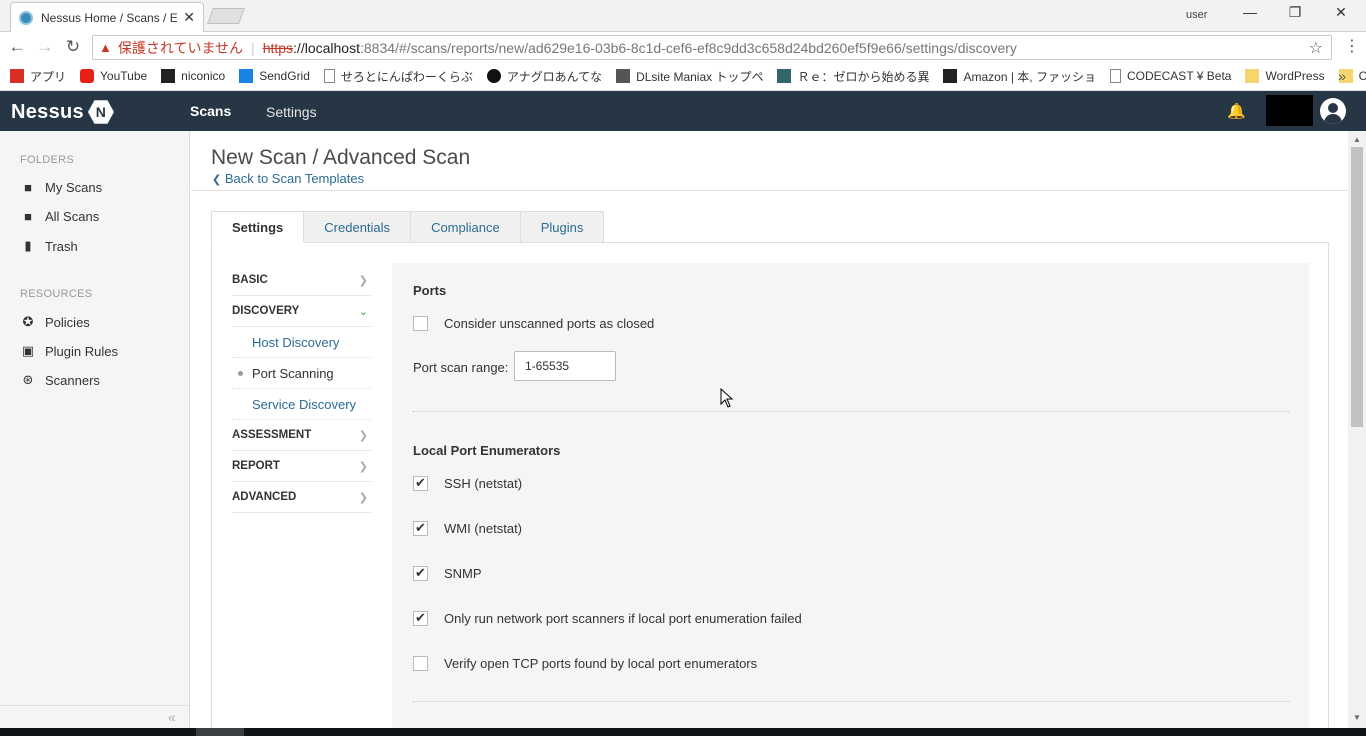 Image resolution: width=1366 pixels, height=736 pixels. What do you see at coordinates (1333, 111) in the screenshot?
I see `user-avatar-icon` at bounding box center [1333, 111].